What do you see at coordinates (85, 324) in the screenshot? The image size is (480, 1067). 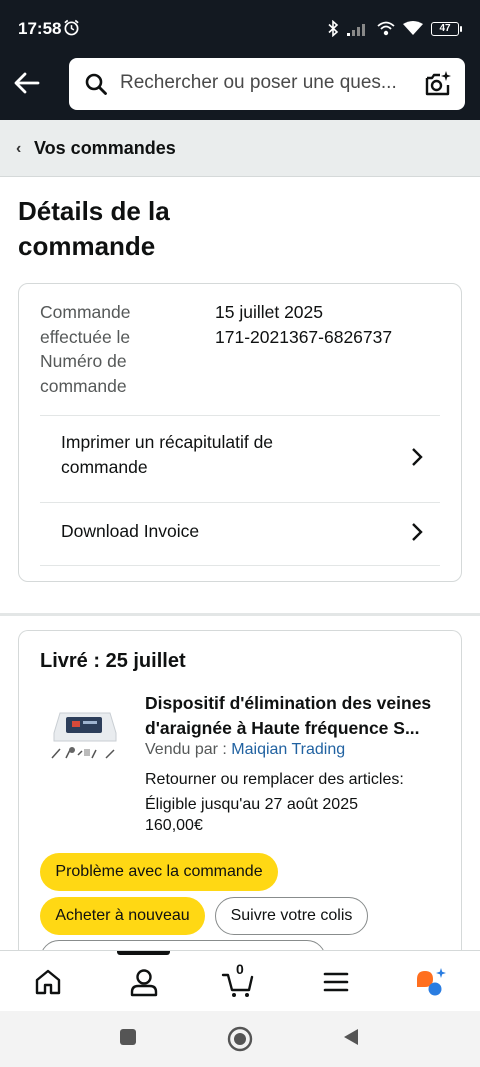 I see `order-date-label: Commande effectuée le` at bounding box center [85, 324].